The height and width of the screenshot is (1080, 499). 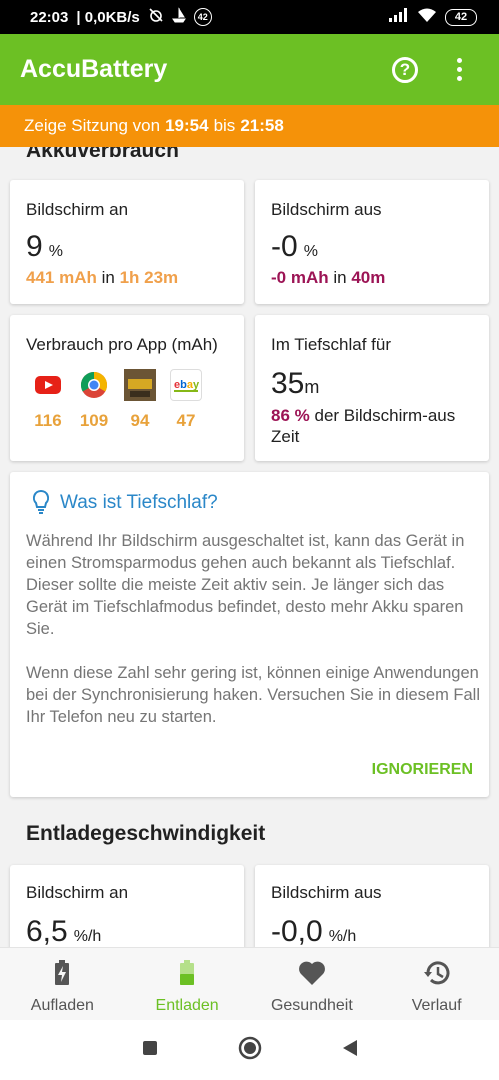 I want to click on discharge-screen-on-card: Bildschirm an 6,5 %/h, so click(x=127, y=906).